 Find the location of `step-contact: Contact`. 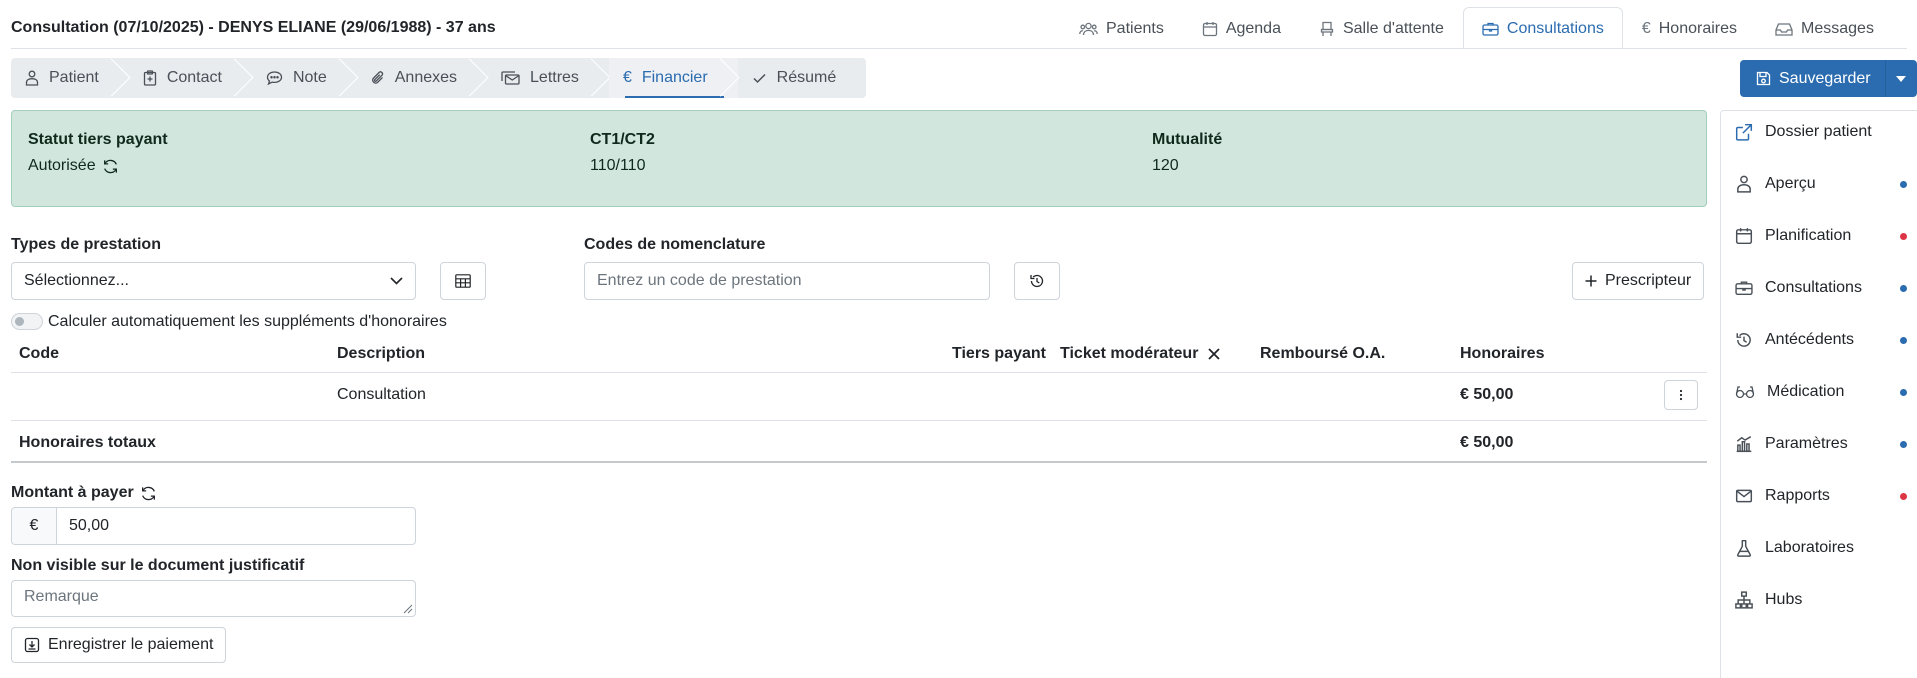

step-contact: Contact is located at coordinates (190, 78).